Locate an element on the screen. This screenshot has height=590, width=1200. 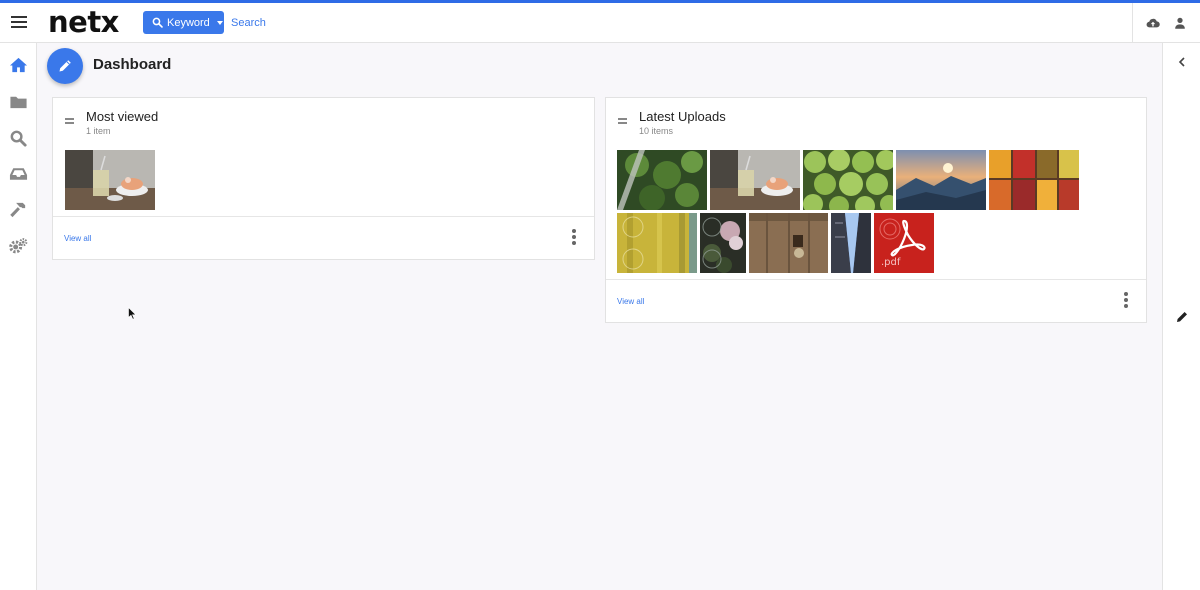
green-foliage-image is located at coordinates (662, 180).